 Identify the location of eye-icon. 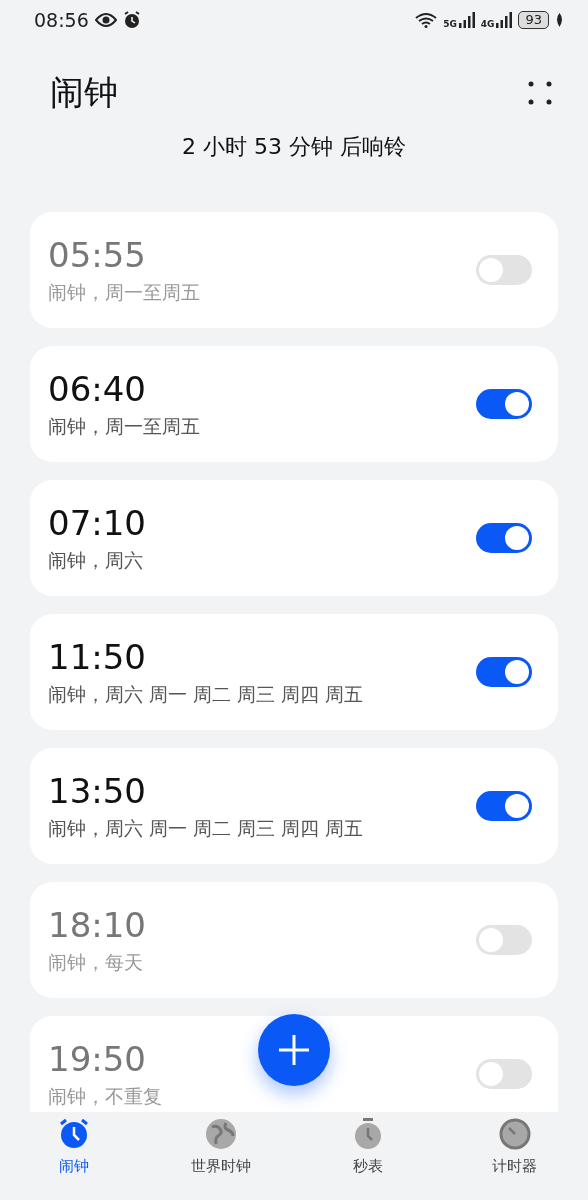
(105, 20).